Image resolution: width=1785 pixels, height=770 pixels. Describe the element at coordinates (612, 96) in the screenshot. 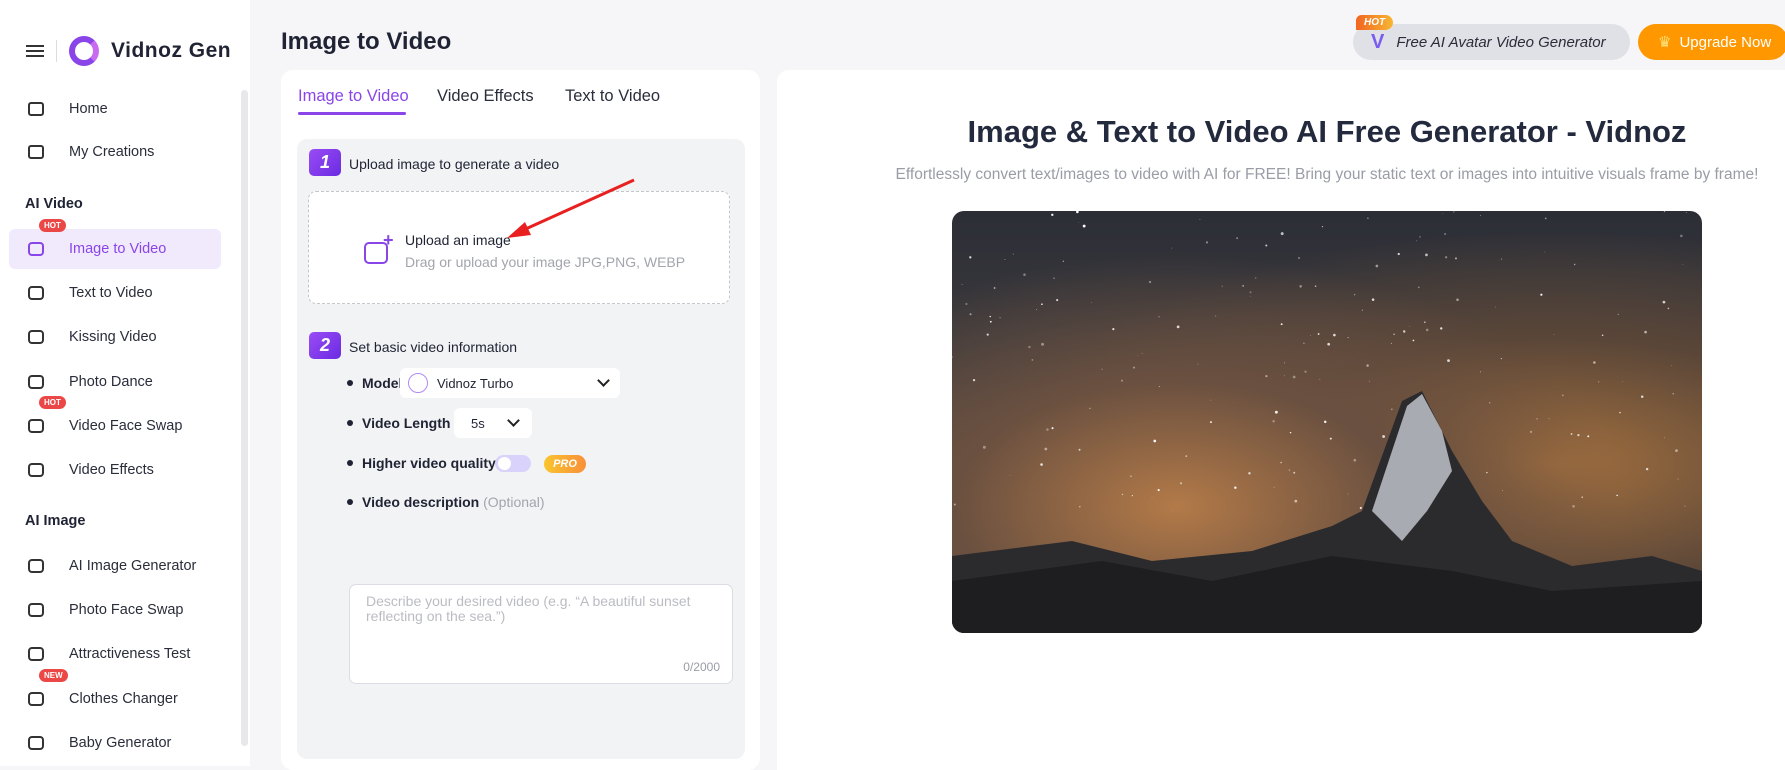

I see `tab-text-to-video: Text to Video` at that location.